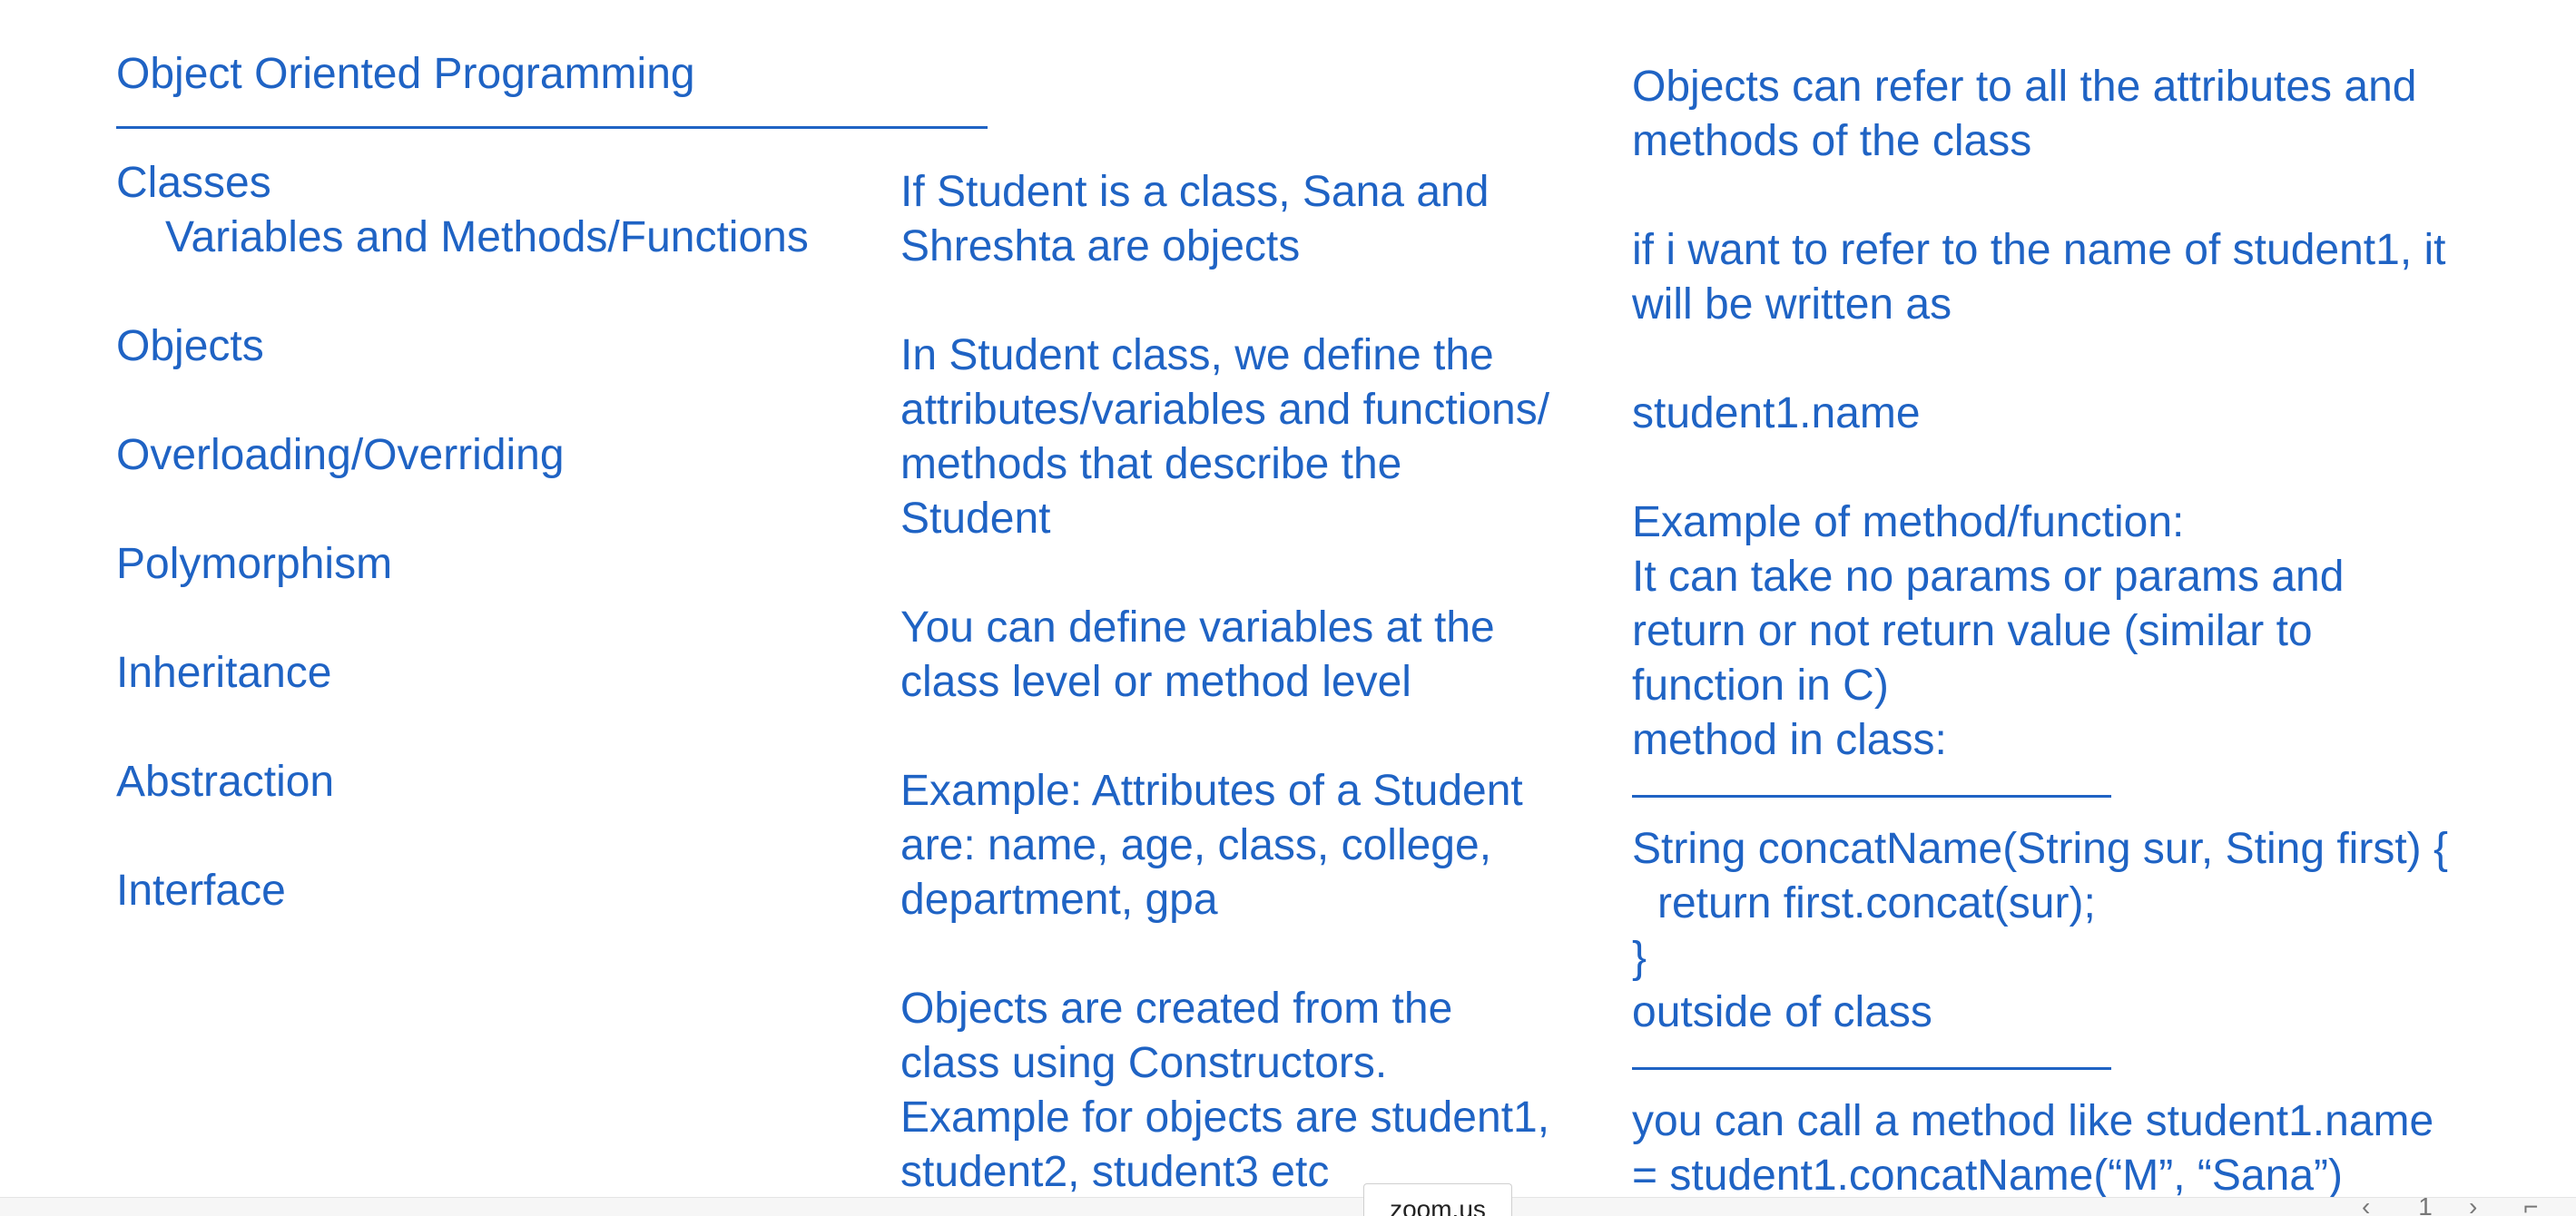  Describe the element at coordinates (1871, 797) in the screenshot. I see `method-rule-top` at that location.